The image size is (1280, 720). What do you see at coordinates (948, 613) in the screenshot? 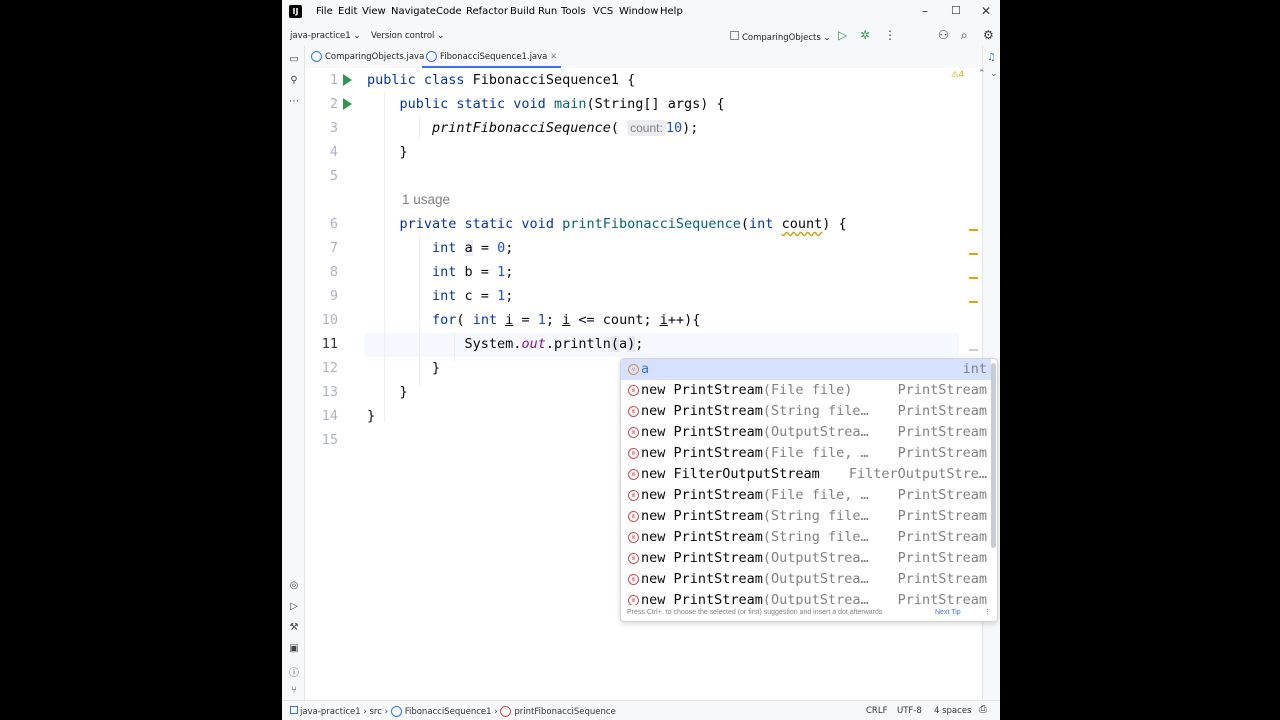
I see `next-tip-link: Next Tip` at bounding box center [948, 613].